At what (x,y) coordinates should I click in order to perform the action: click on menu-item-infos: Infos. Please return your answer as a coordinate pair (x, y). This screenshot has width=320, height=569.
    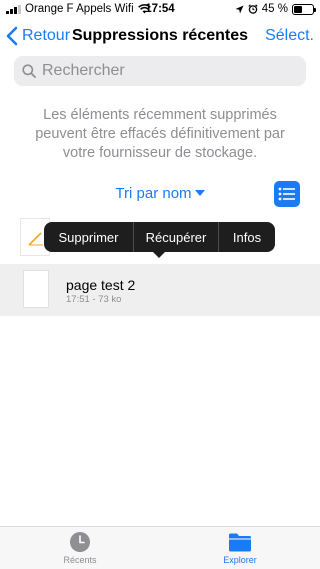
    Looking at the image, I should click on (246, 237).